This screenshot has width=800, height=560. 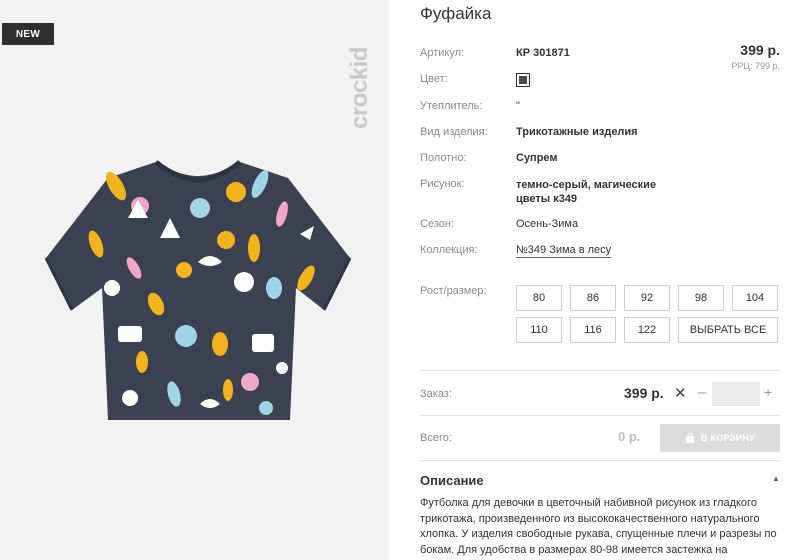 I want to click on description-title: Описание, so click(x=452, y=480).